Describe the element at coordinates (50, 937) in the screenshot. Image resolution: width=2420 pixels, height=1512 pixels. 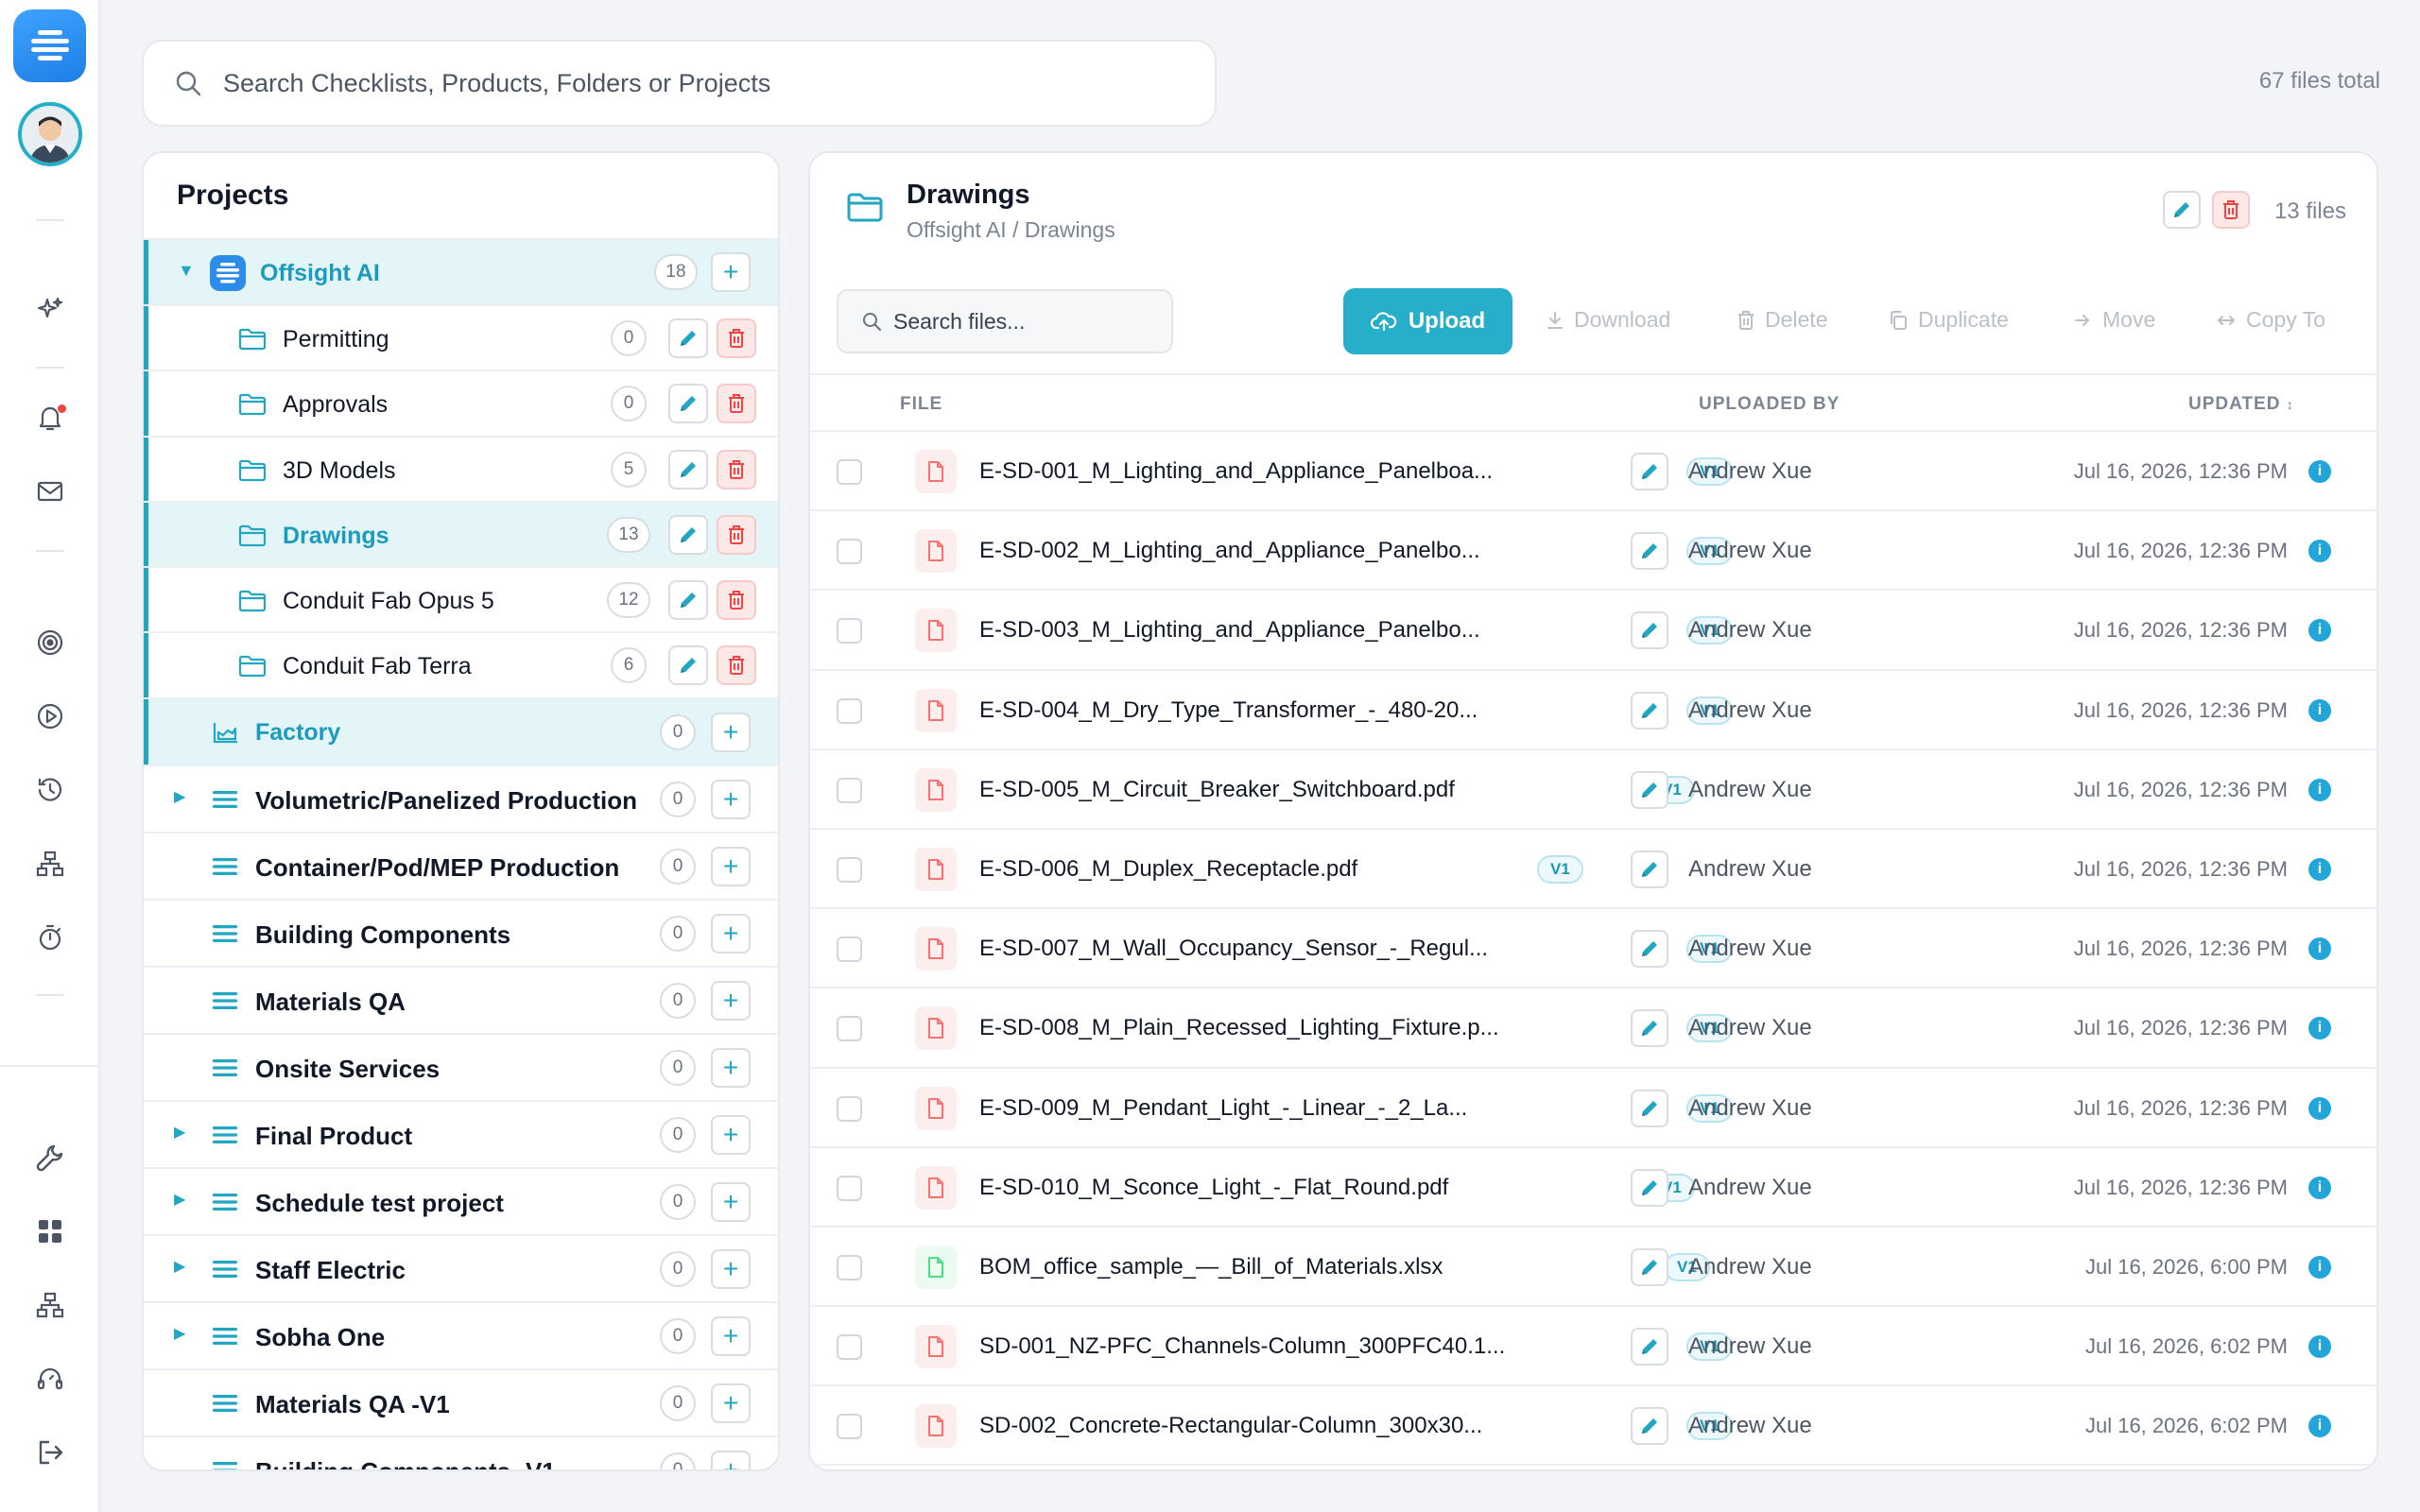
I see `stopwatch-icon` at that location.